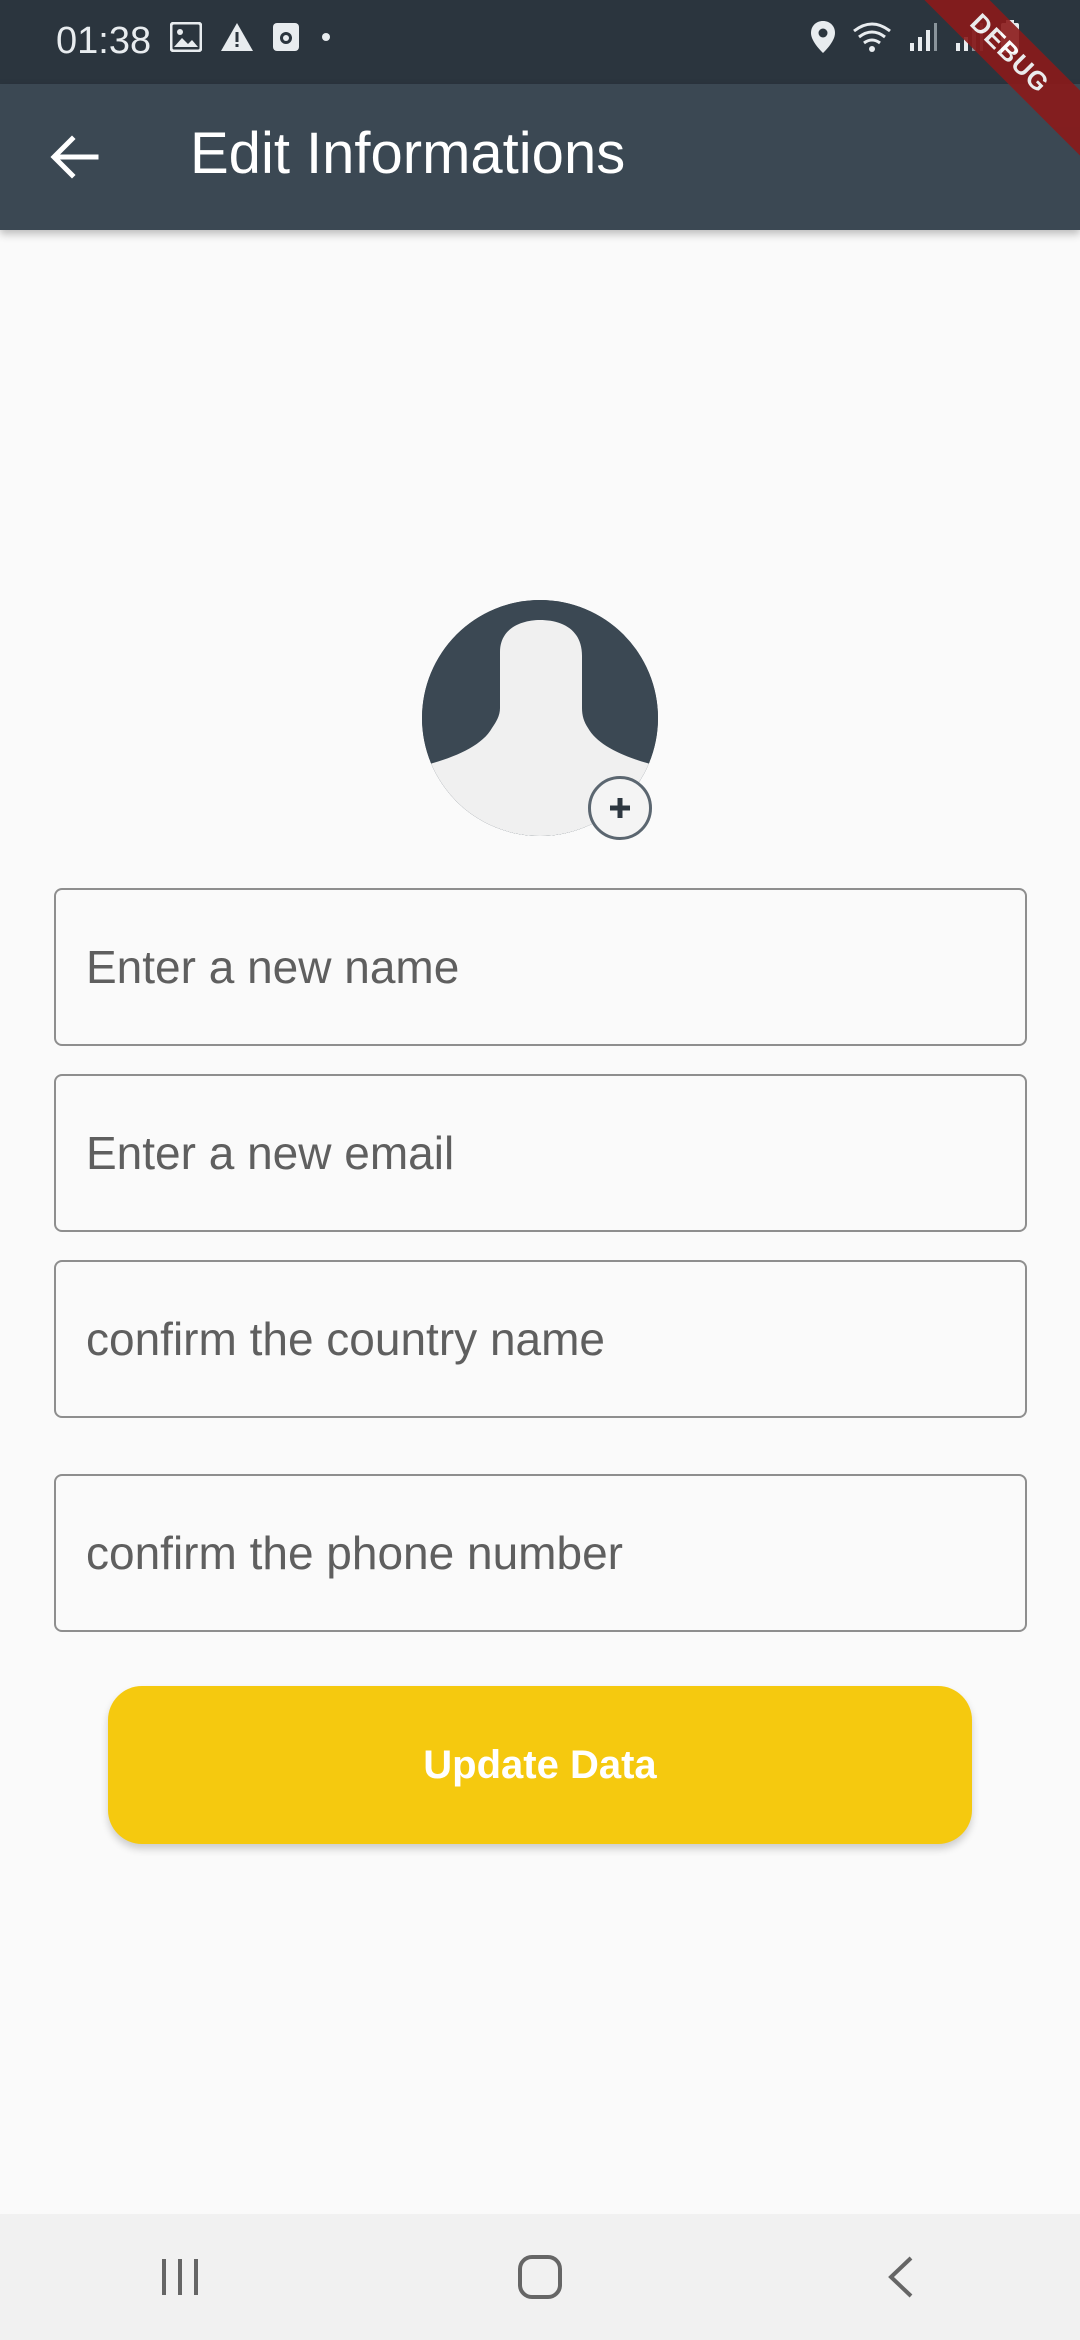  I want to click on page-title: Edit Informations, so click(408, 153).